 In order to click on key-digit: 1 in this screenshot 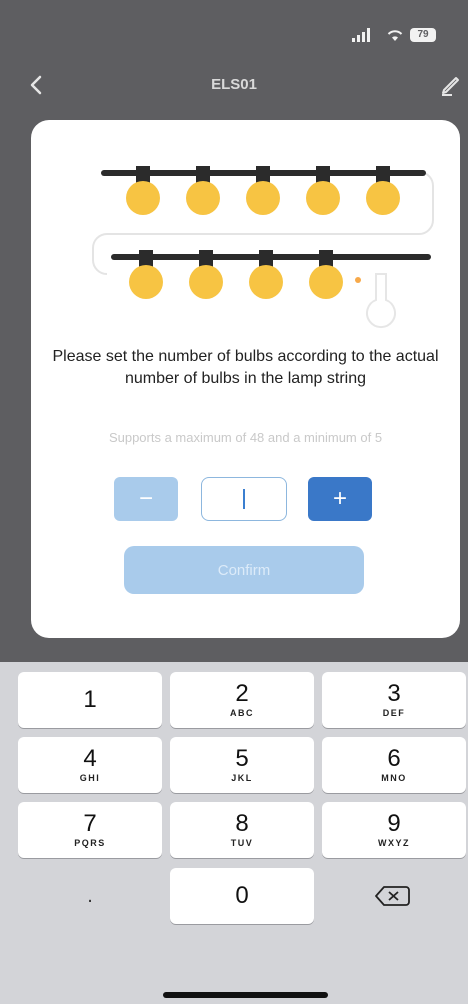, I will do `click(90, 699)`.